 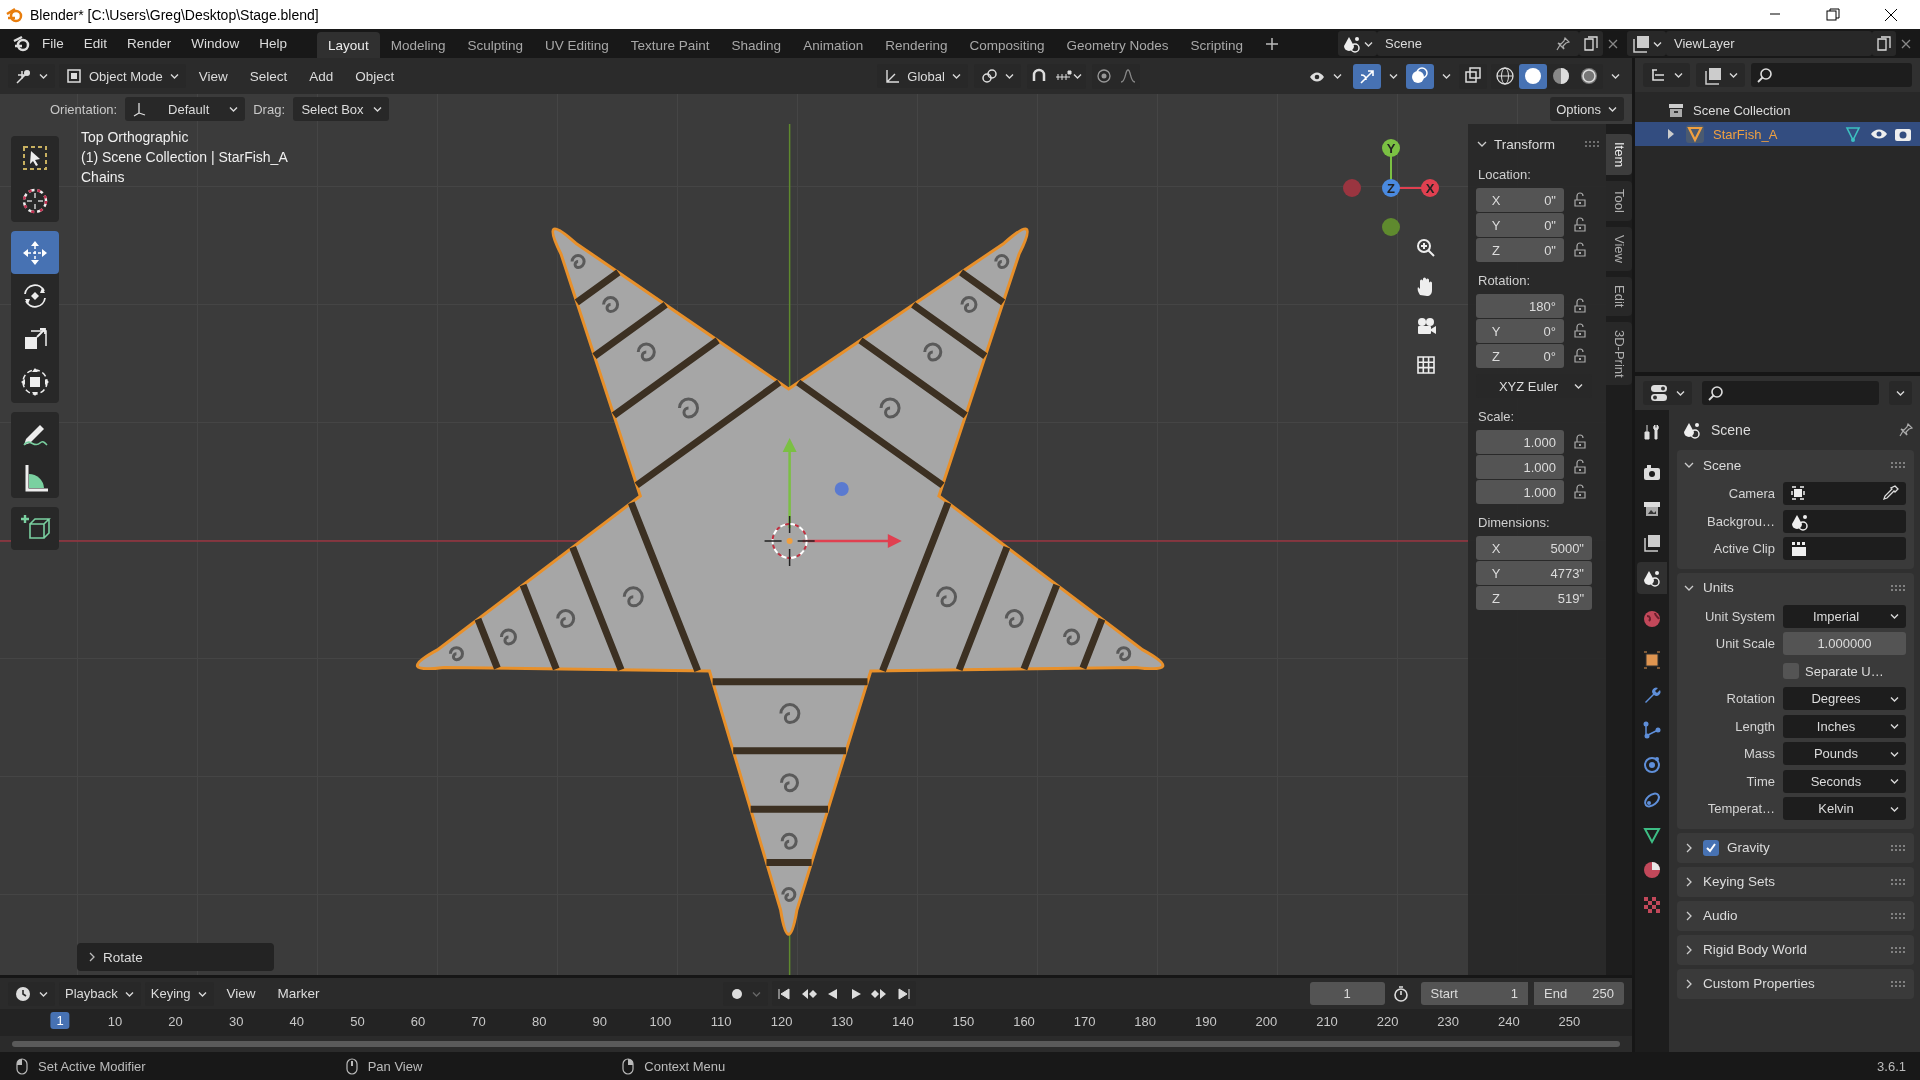 What do you see at coordinates (1357, 43) in the screenshot?
I see `scene-browse-button` at bounding box center [1357, 43].